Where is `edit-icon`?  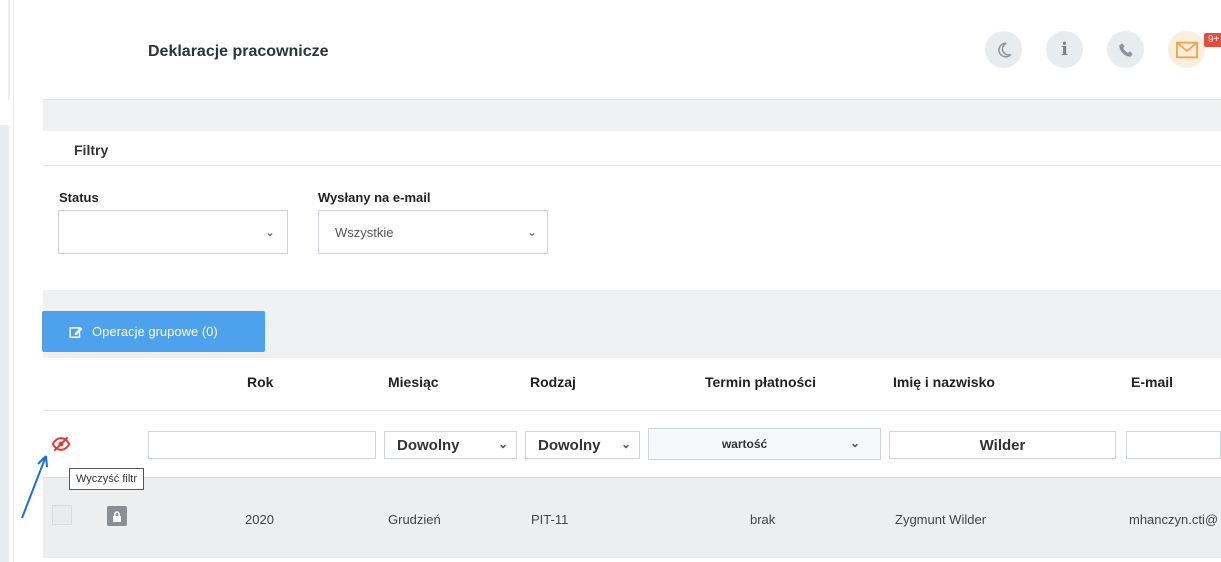 edit-icon is located at coordinates (76, 332).